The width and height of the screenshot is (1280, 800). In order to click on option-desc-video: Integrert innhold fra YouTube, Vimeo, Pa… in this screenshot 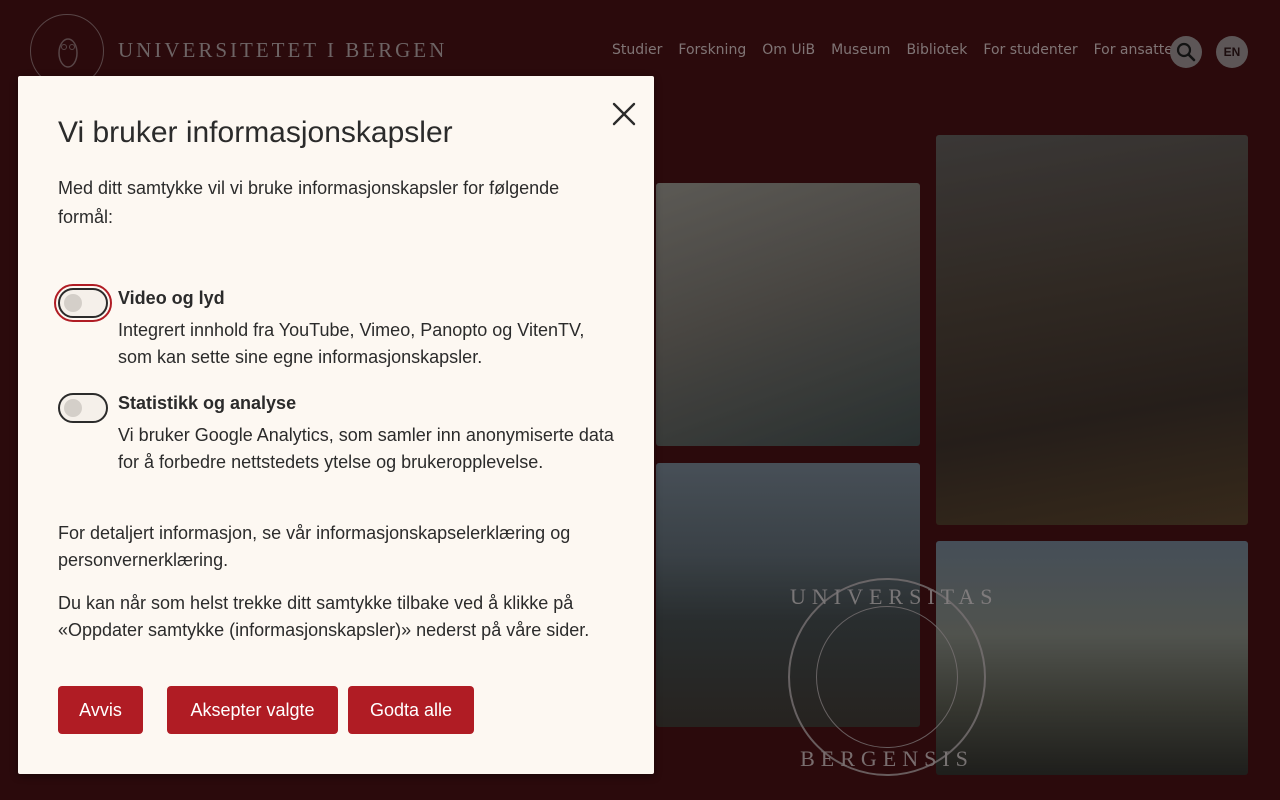, I will do `click(351, 343)`.